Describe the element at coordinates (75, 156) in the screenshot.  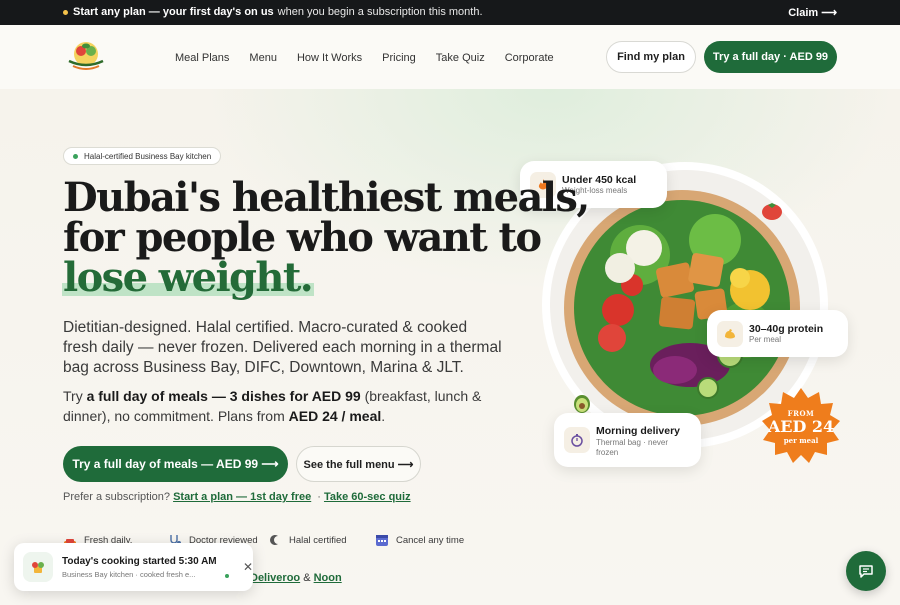
I see `badge-dot` at that location.